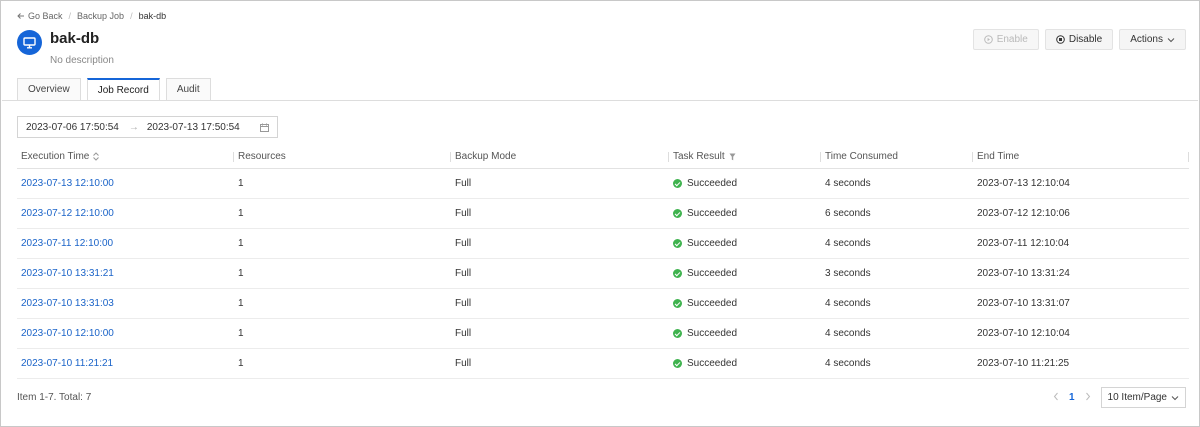 The height and width of the screenshot is (427, 1200). What do you see at coordinates (1072, 397) in the screenshot?
I see `page-number-current: 1` at bounding box center [1072, 397].